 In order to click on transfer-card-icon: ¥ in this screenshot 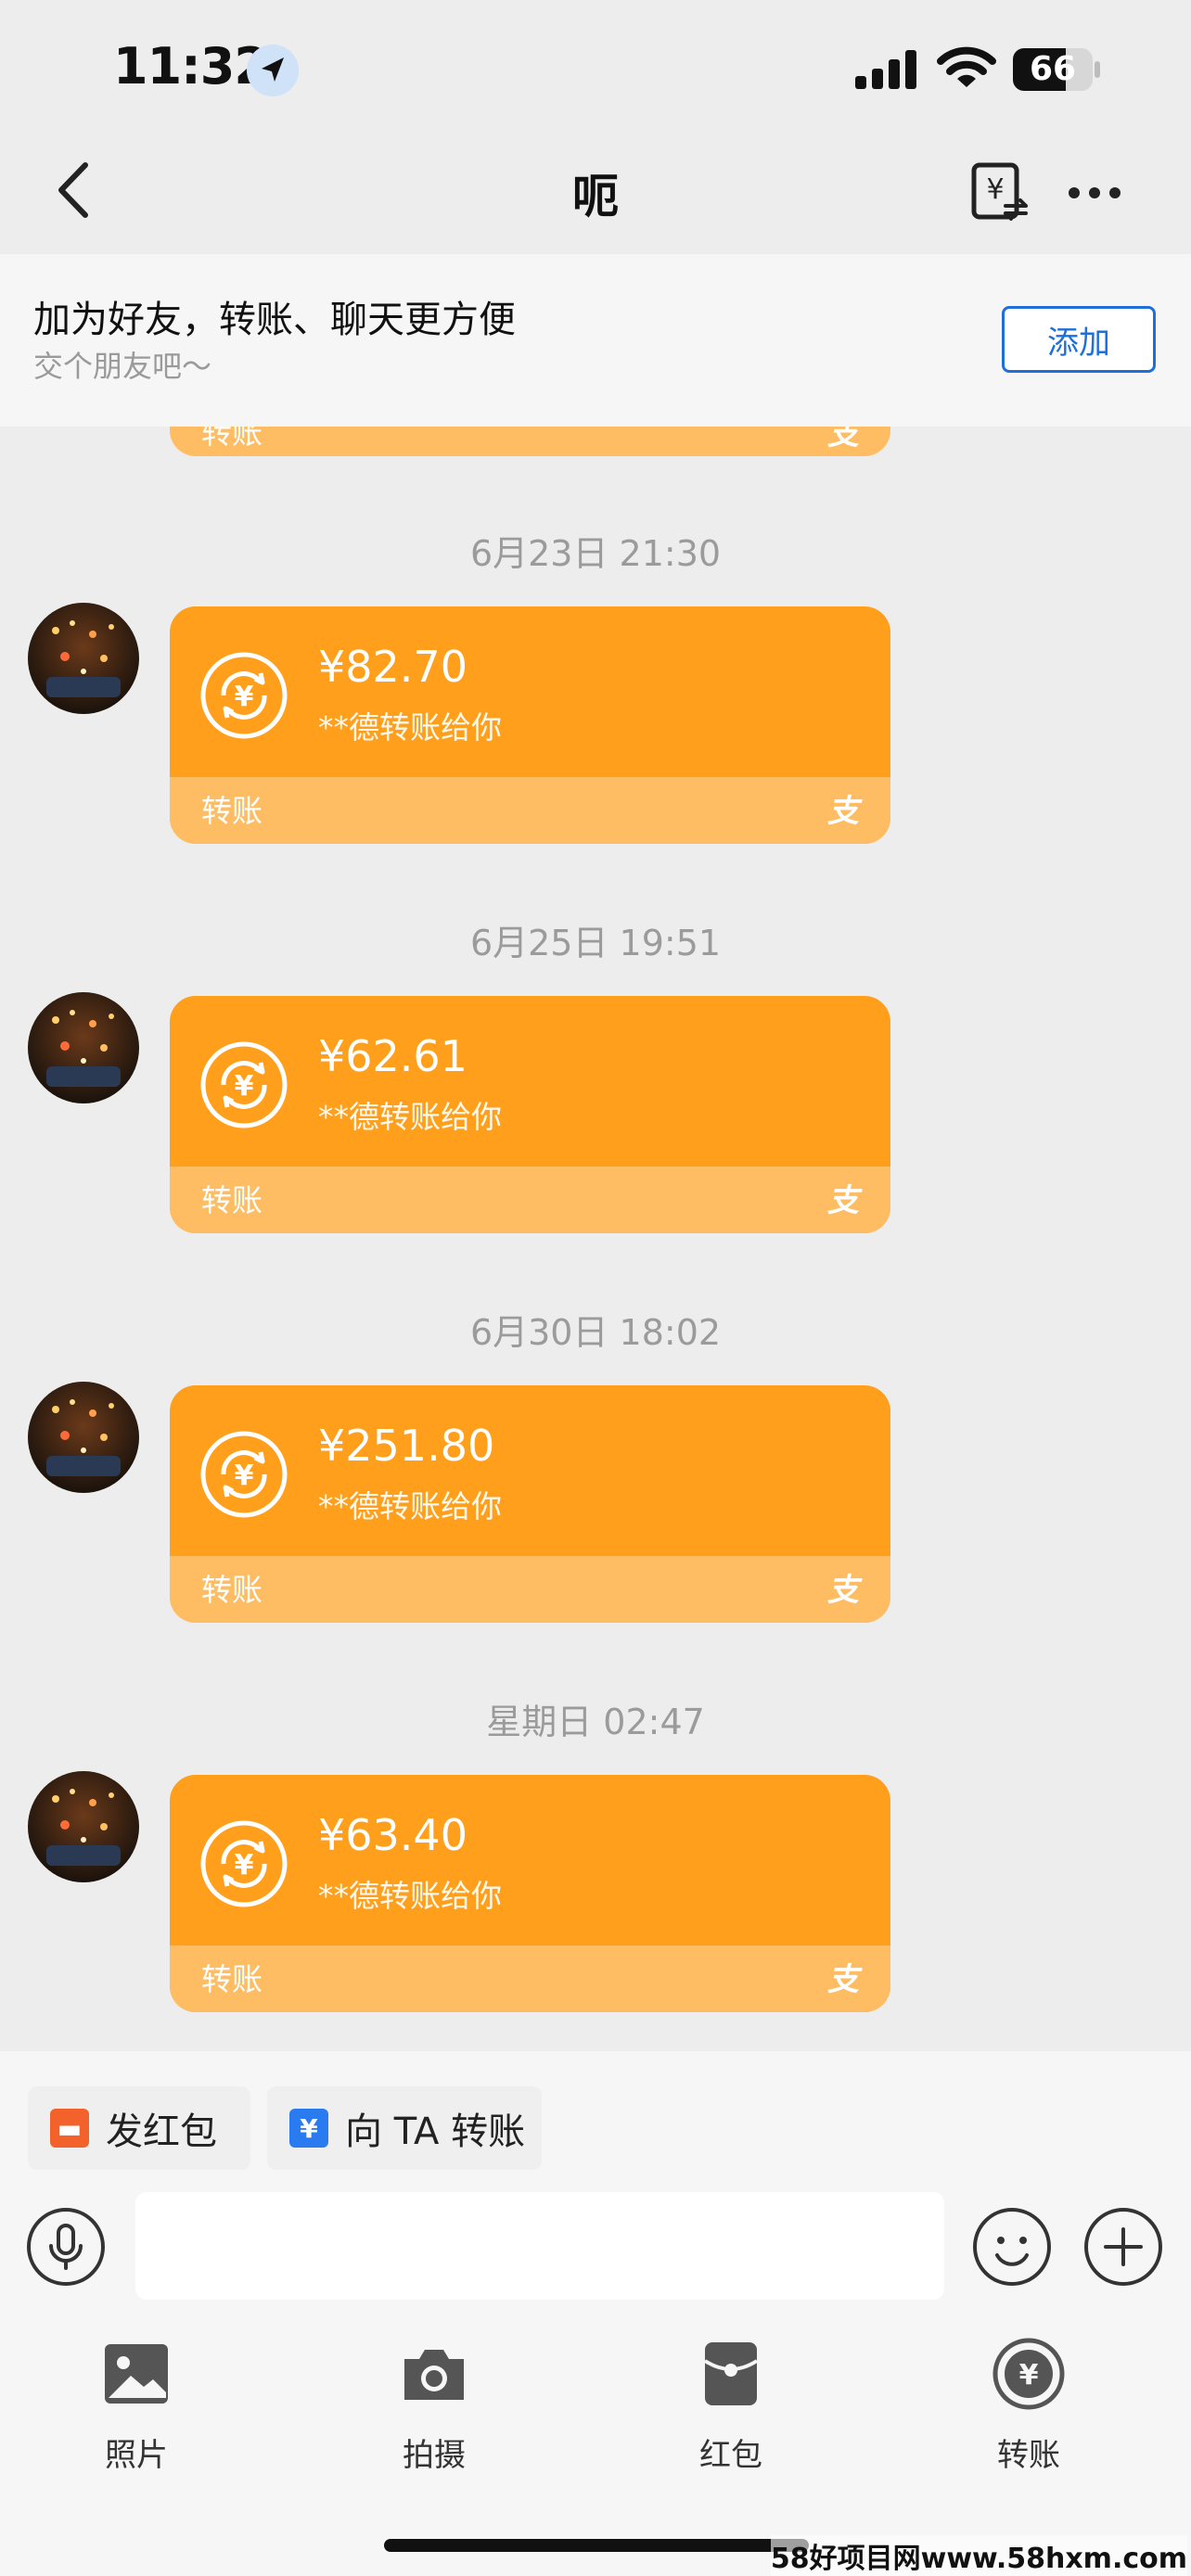, I will do `click(308, 2128)`.